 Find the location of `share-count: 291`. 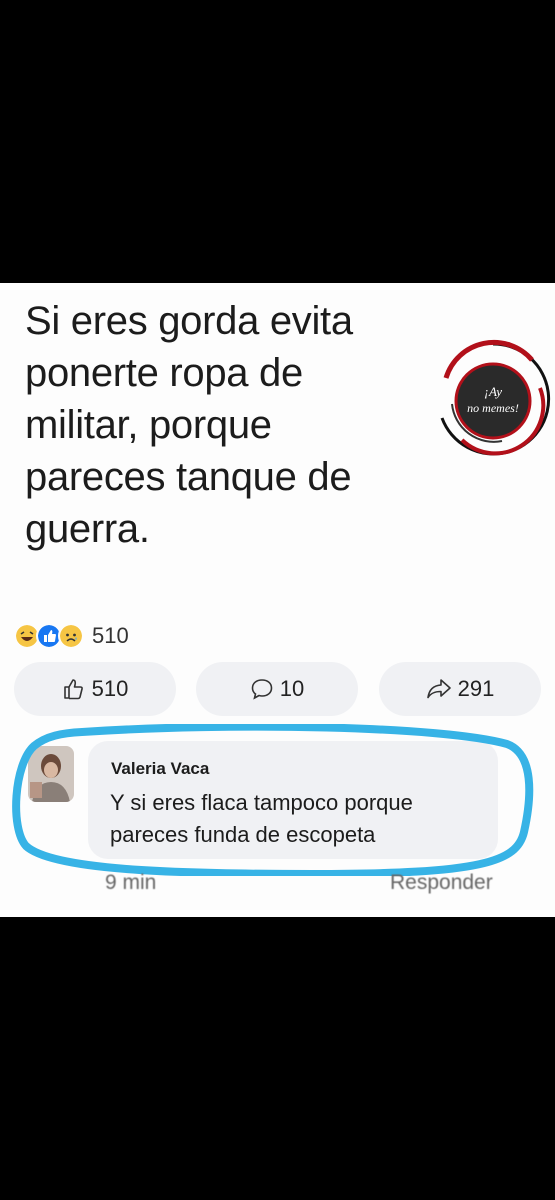

share-count: 291 is located at coordinates (476, 688).